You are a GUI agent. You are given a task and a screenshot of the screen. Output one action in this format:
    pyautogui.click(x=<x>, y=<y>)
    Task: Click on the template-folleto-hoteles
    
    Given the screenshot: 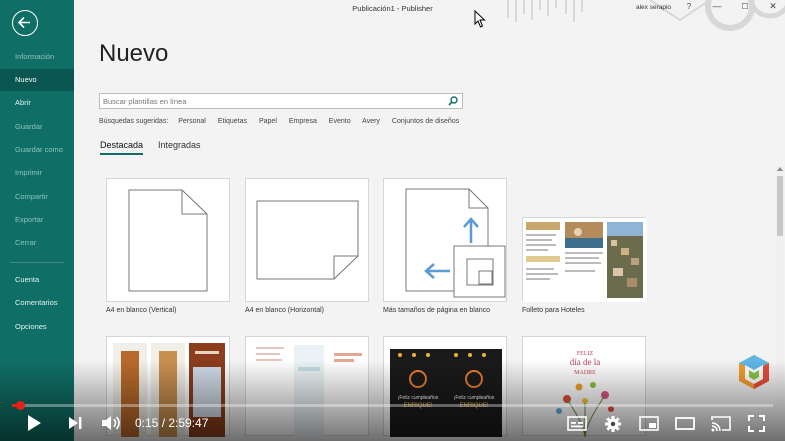 What is the action you would take?
    pyautogui.click(x=584, y=259)
    